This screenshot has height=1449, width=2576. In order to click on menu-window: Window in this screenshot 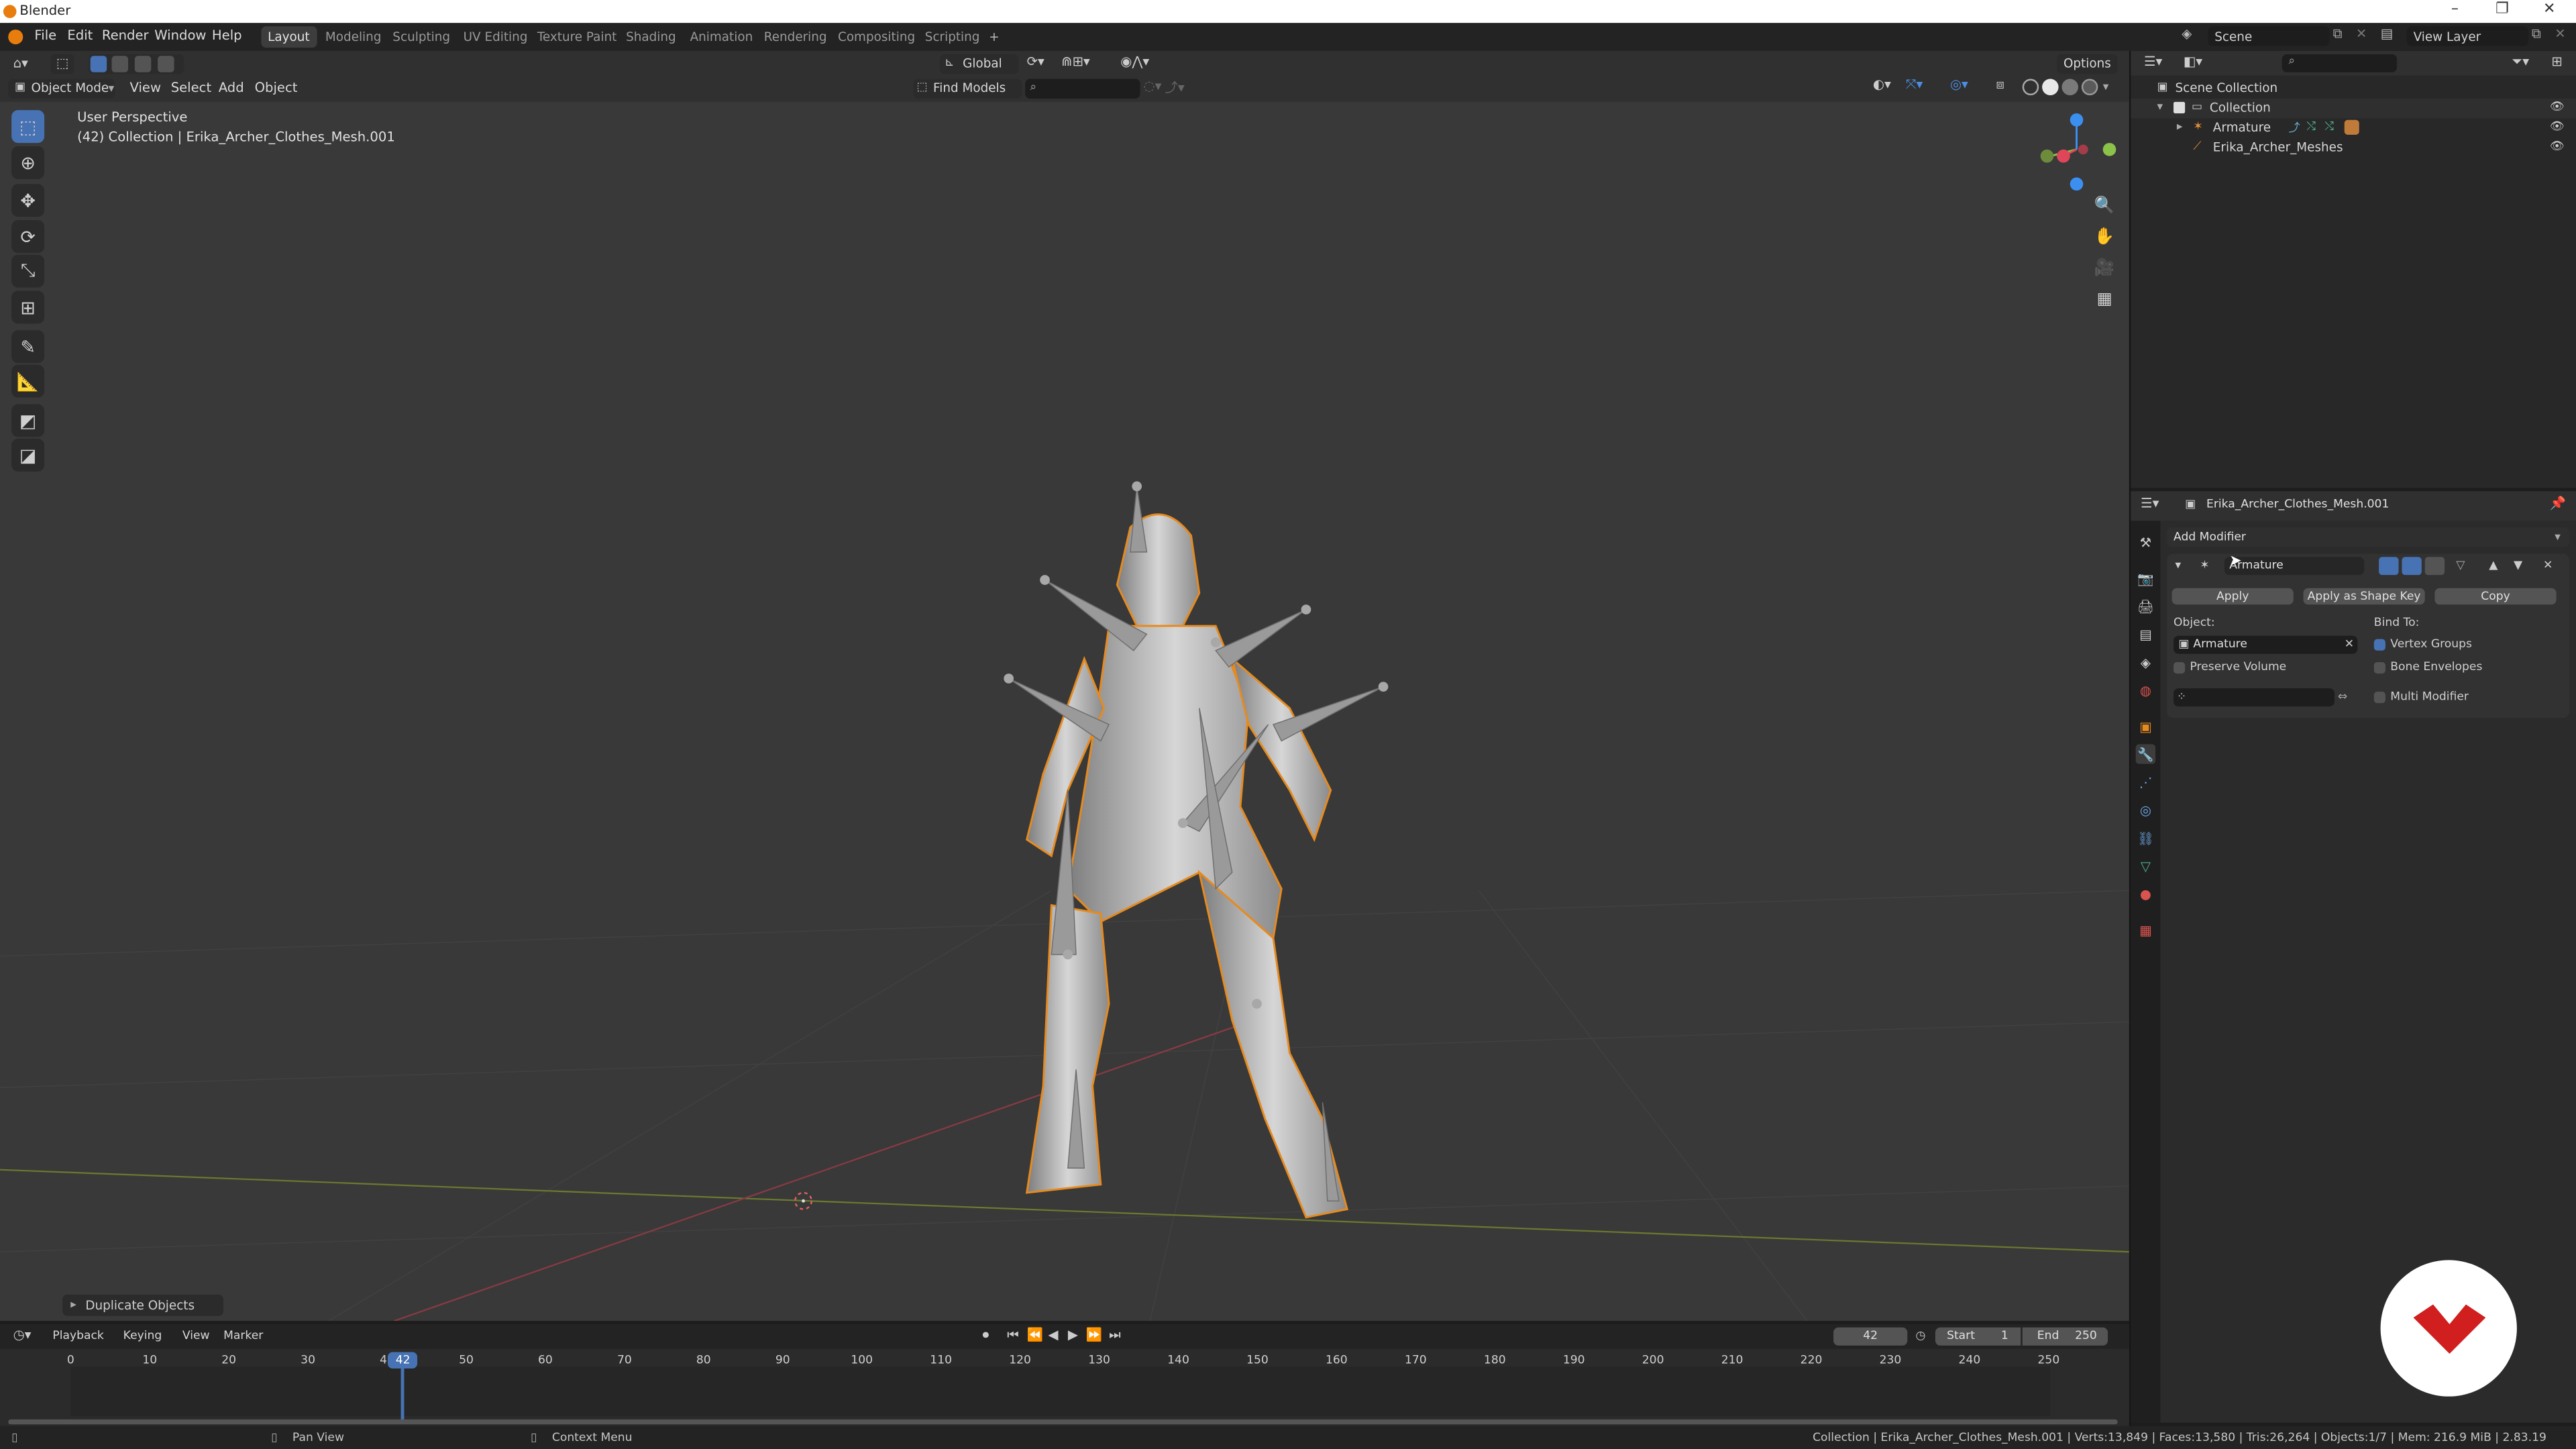, I will do `click(180, 35)`.